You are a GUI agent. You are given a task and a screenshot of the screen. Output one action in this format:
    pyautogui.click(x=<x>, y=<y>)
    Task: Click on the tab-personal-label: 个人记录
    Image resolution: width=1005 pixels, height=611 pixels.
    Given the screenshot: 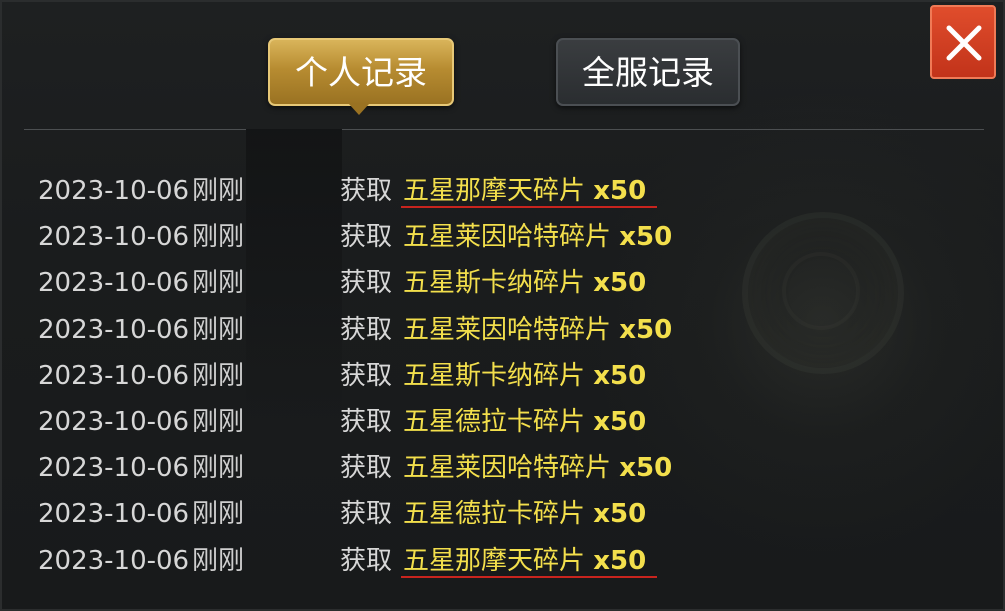 What is the action you would take?
    pyautogui.click(x=361, y=72)
    